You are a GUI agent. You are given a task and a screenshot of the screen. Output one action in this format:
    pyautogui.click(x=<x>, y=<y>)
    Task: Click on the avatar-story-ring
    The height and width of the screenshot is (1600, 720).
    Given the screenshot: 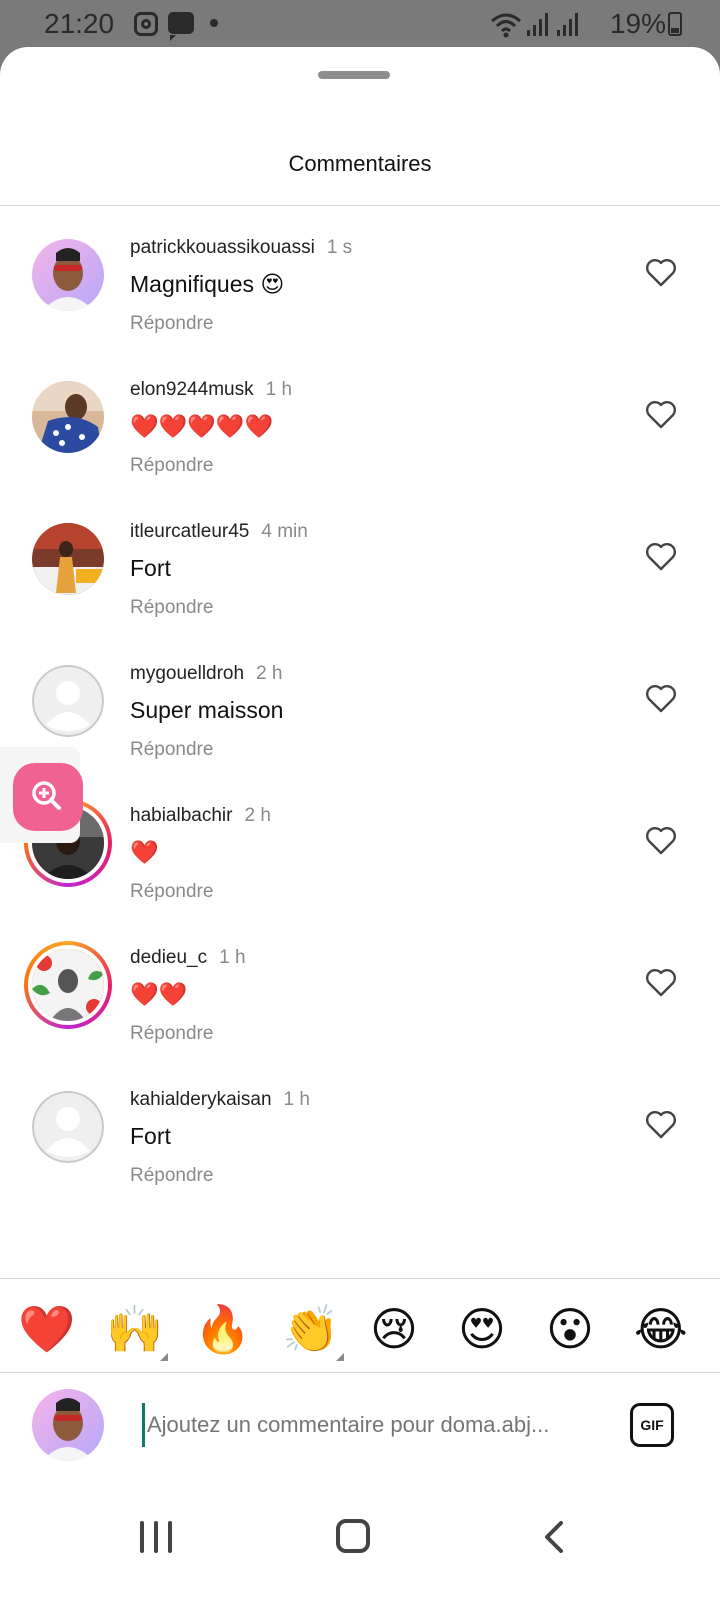 What is the action you would take?
    pyautogui.click(x=68, y=985)
    